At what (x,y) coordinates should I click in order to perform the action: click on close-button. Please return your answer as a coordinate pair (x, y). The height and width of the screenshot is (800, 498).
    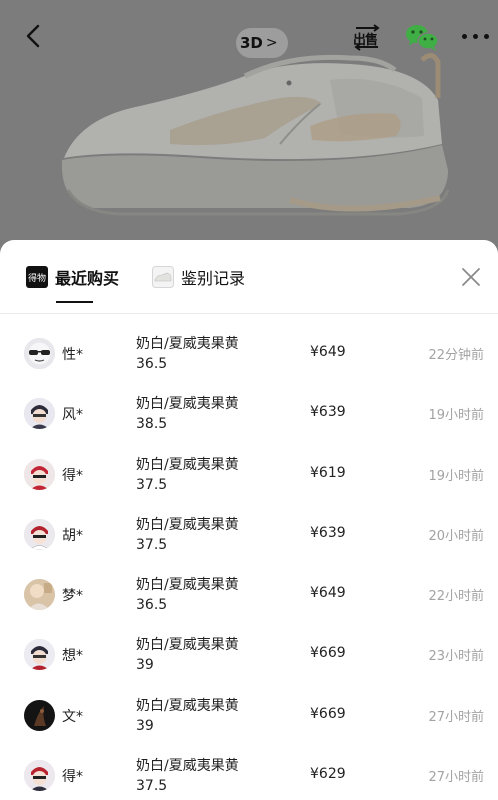
    Looking at the image, I should click on (471, 277).